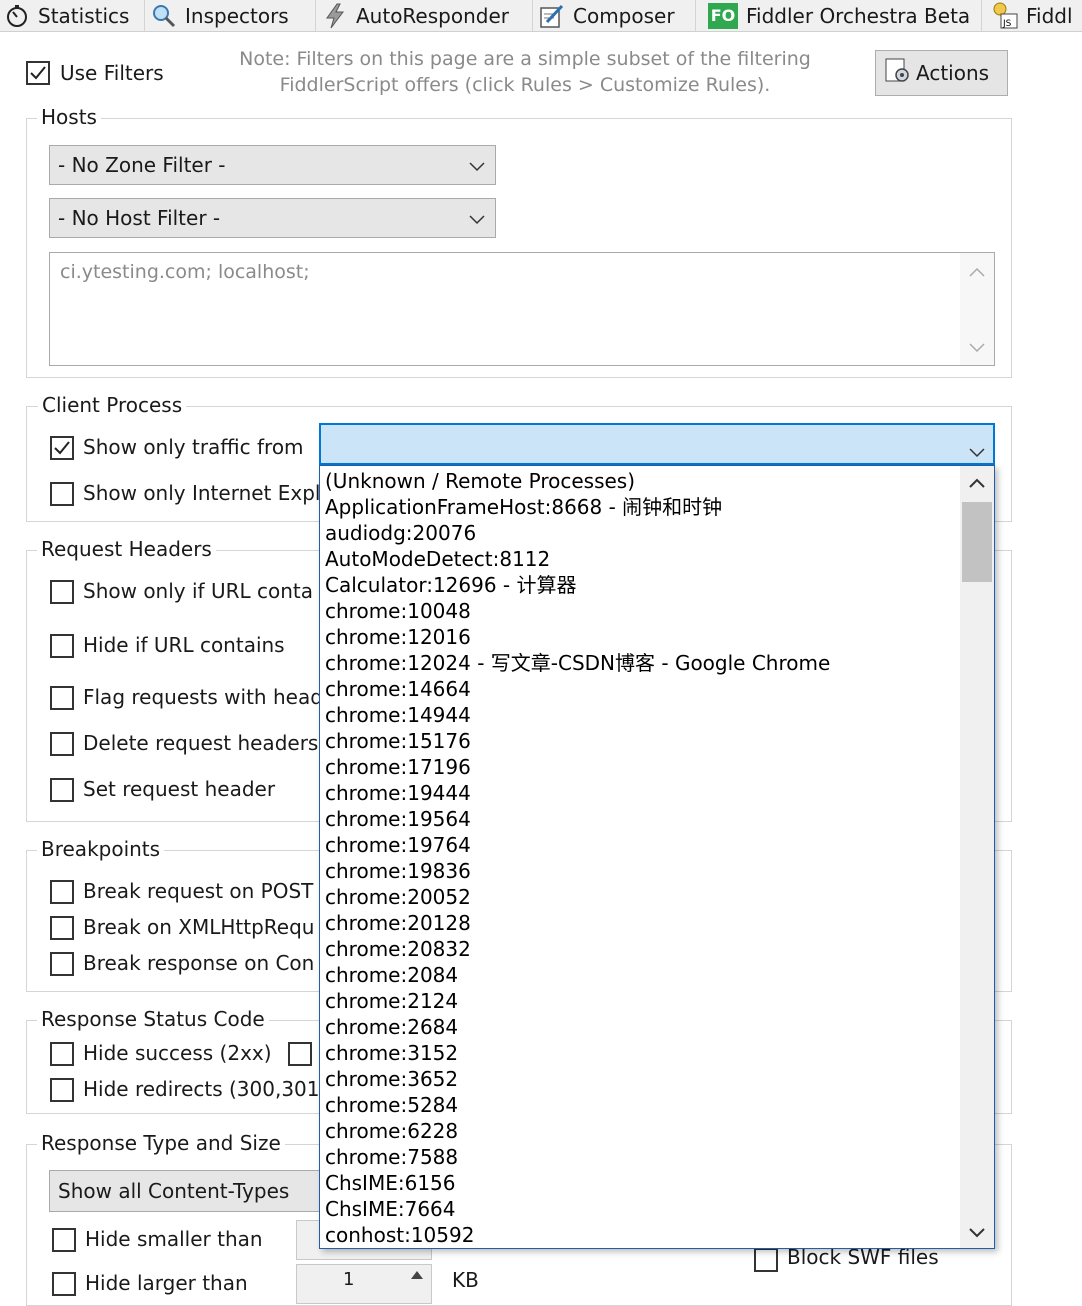 The image size is (1082, 1306). What do you see at coordinates (164, 16) in the screenshot?
I see `magnifier-icon` at bounding box center [164, 16].